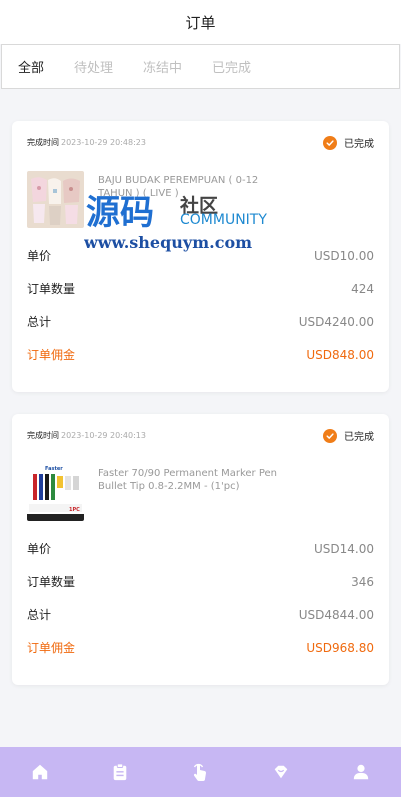 The height and width of the screenshot is (797, 401). I want to click on total-row: 总计 USD4844.00, so click(200, 614).